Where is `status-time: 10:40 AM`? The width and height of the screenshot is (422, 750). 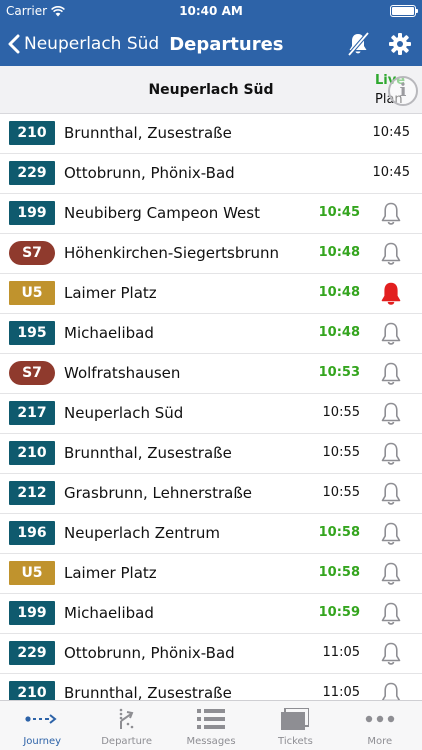 status-time: 10:40 AM is located at coordinates (211, 11).